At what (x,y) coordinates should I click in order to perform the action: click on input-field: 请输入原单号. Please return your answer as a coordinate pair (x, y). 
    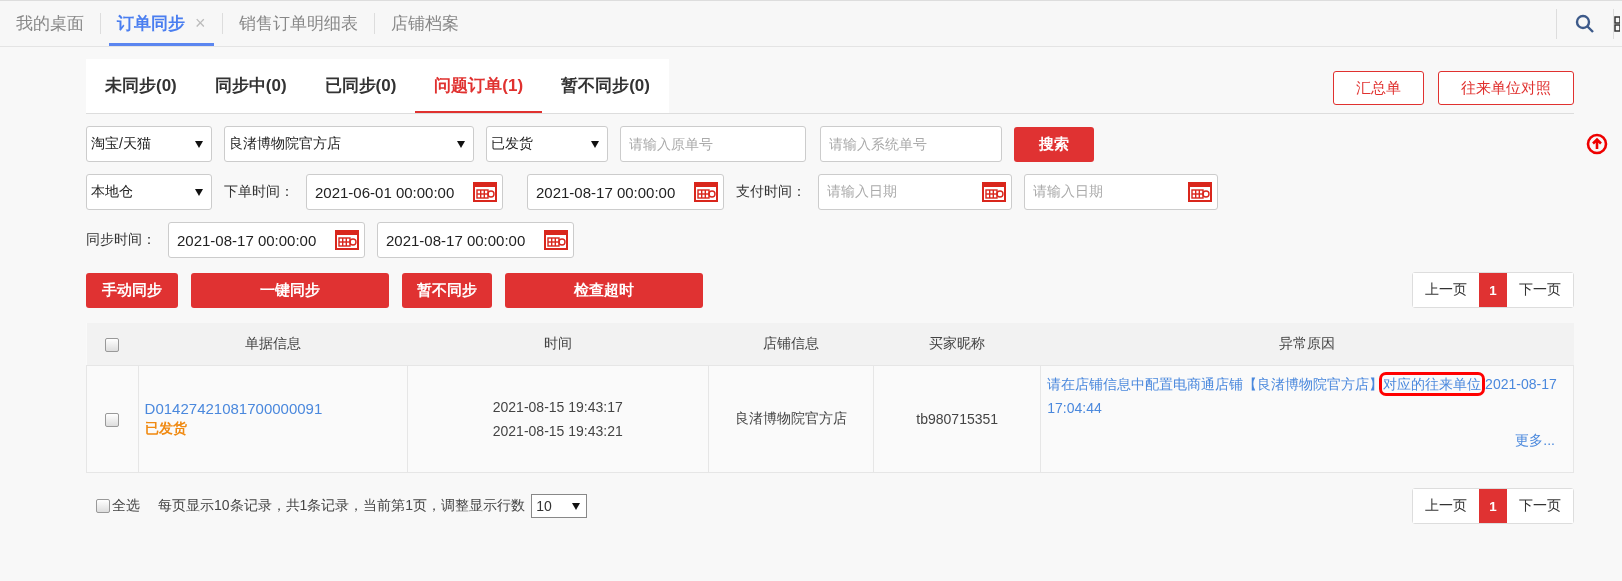
    Looking at the image, I should click on (713, 144).